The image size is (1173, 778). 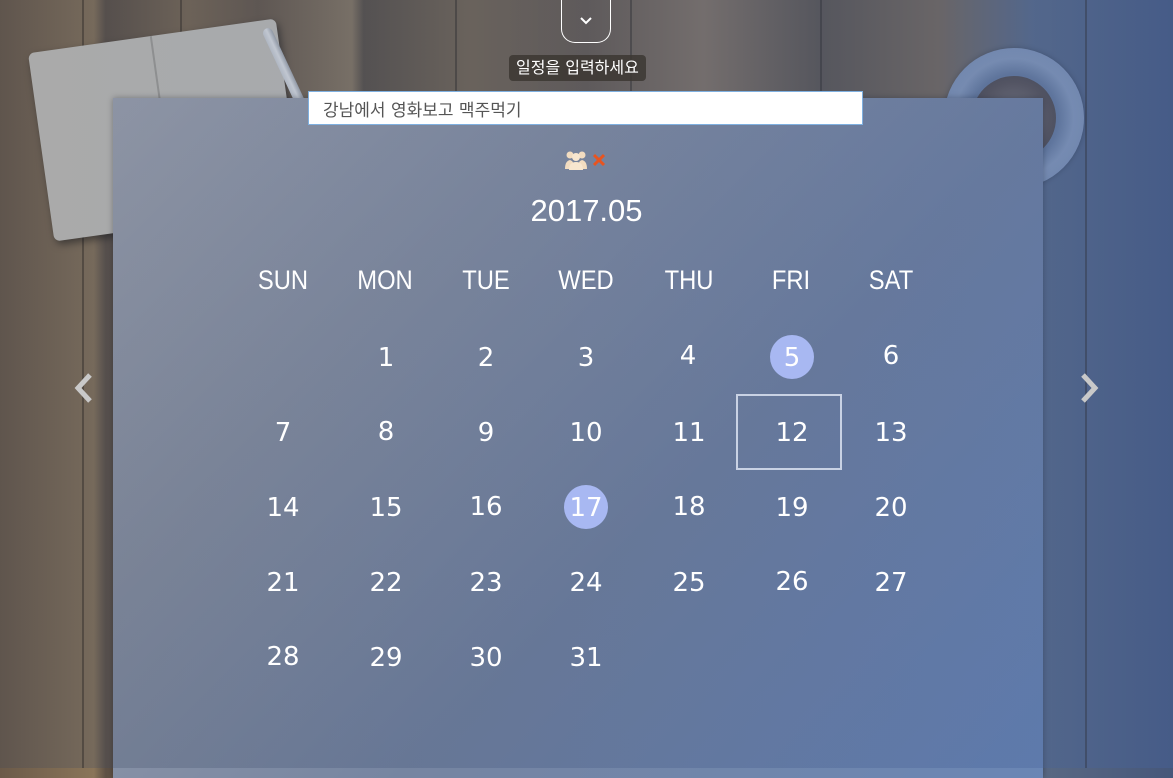 I want to click on day-number: 23, so click(x=486, y=583).